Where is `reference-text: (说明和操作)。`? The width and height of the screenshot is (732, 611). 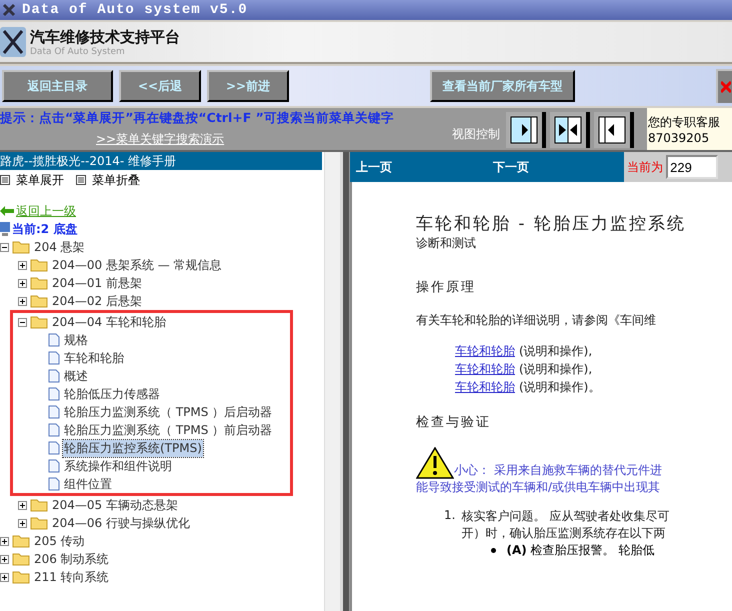
reference-text: (说明和操作)。 is located at coordinates (559, 387).